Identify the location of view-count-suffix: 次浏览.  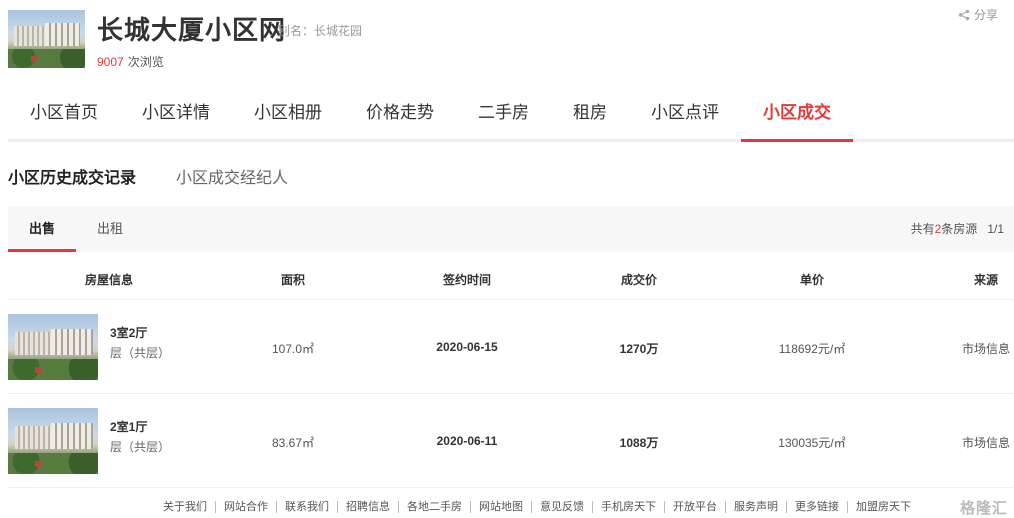
(145, 62).